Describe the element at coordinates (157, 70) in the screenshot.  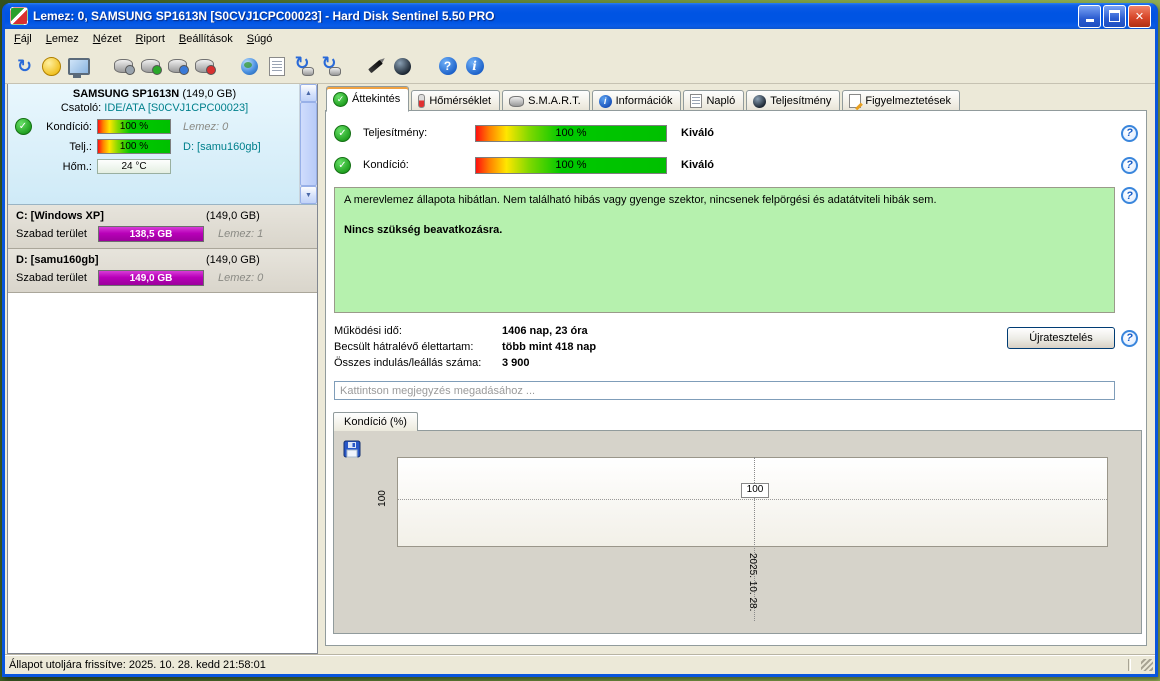
I see `green-badge-icon` at that location.